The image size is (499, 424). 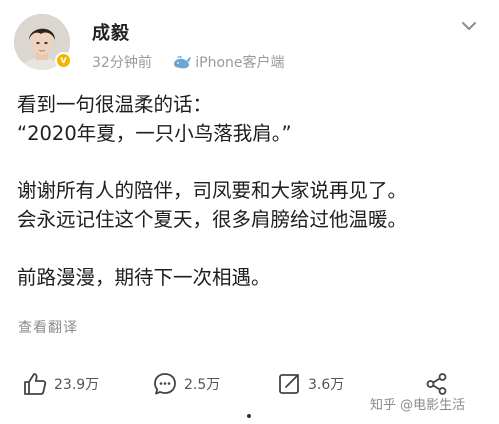 I want to click on like-button: 23.9万, so click(x=60, y=384).